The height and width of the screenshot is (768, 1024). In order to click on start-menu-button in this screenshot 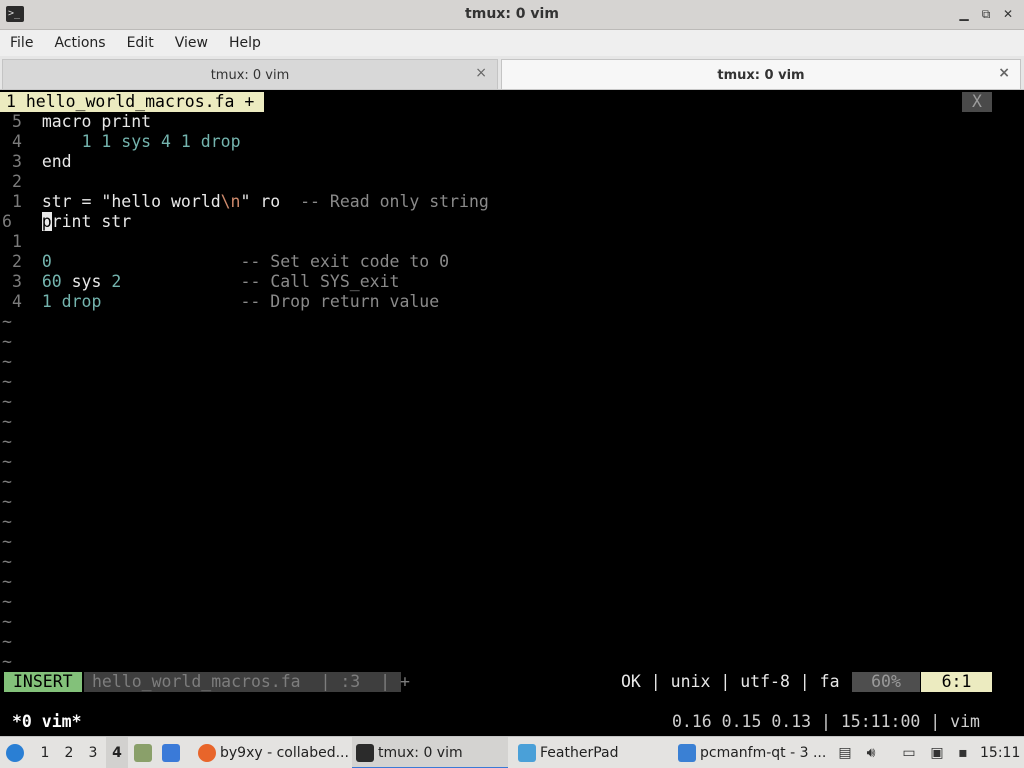, I will do `click(17, 752)`.